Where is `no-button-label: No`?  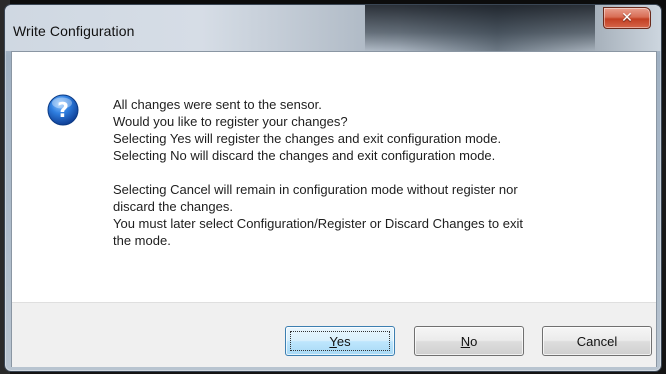 no-button-label: No is located at coordinates (469, 341).